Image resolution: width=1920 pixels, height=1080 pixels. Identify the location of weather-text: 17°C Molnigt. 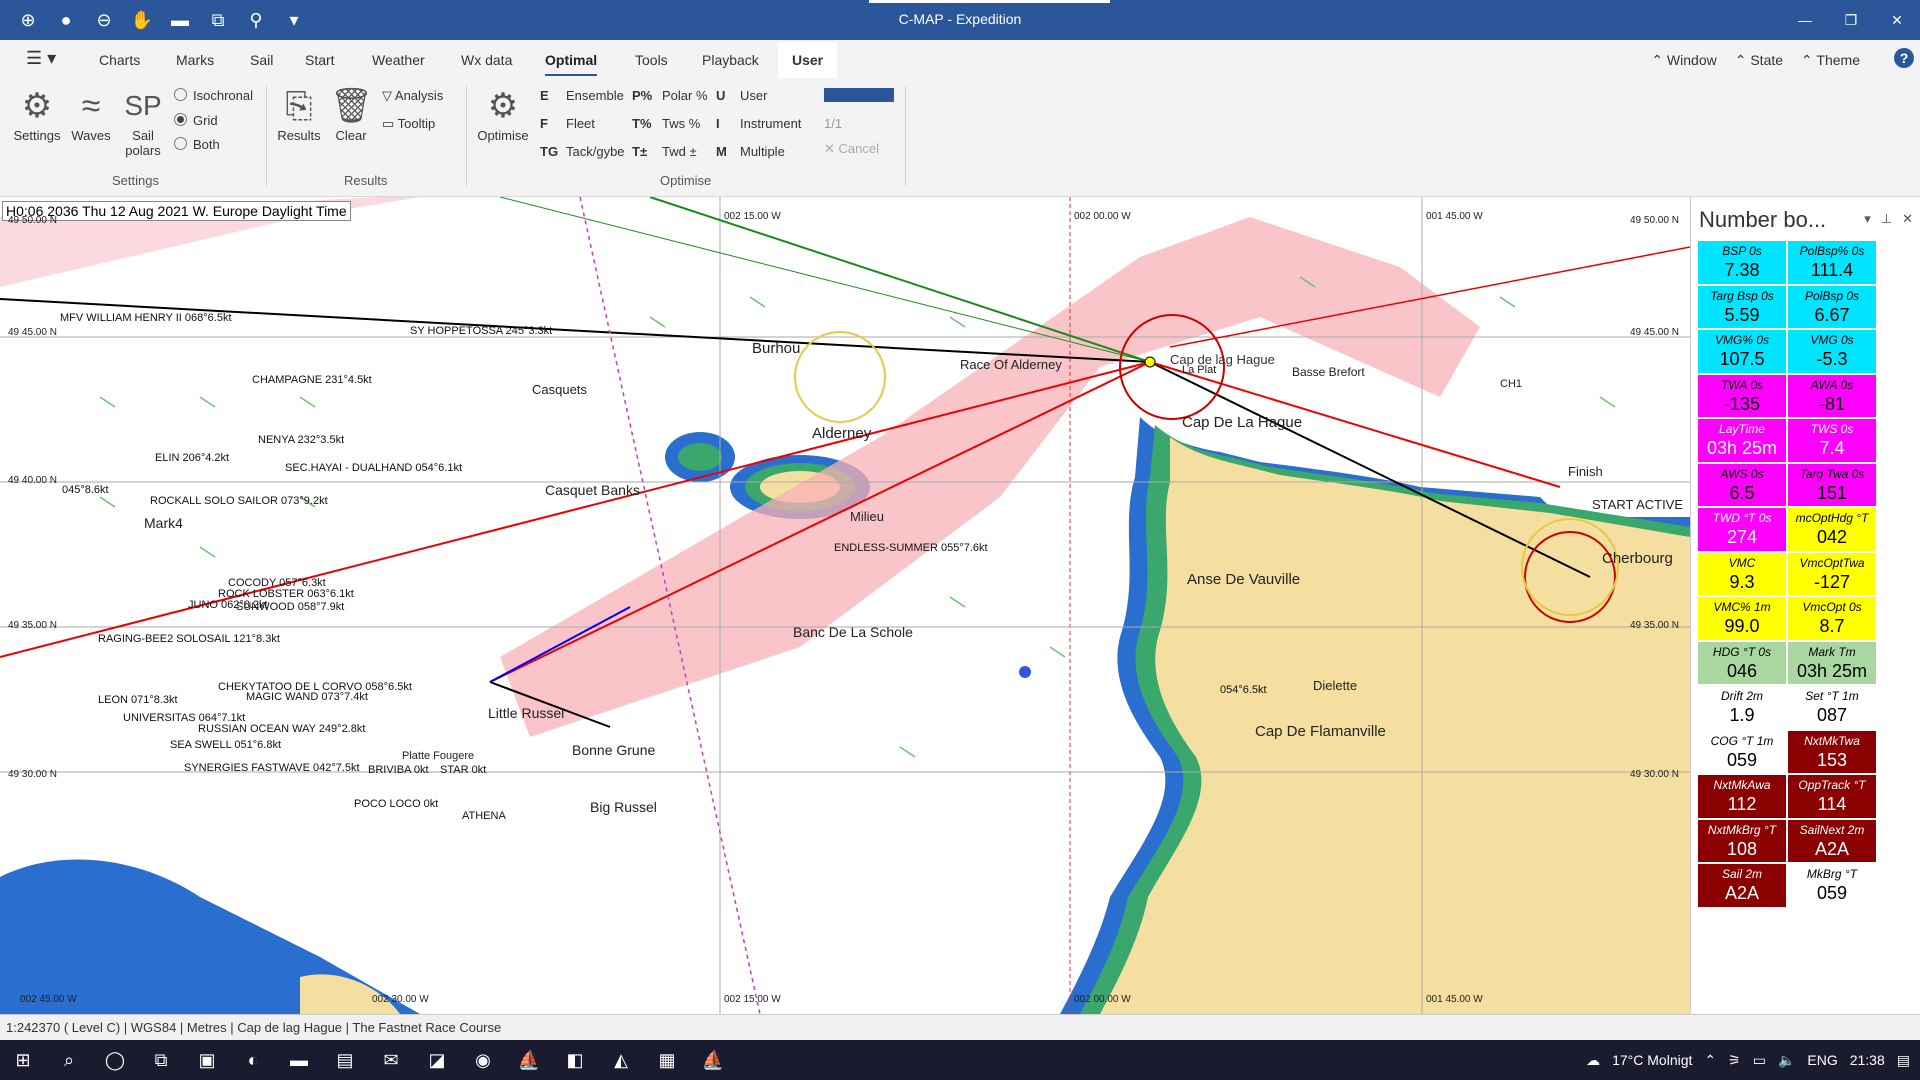
(1652, 1060).